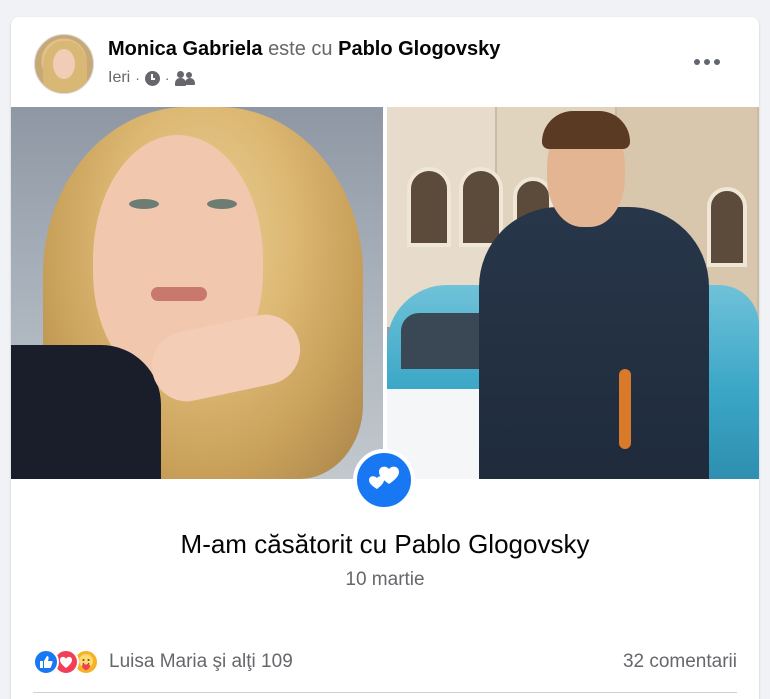 This screenshot has width=770, height=699. I want to click on post-author-line: Monica Gabriela este cu Pablo Glogovsky, so click(304, 49).